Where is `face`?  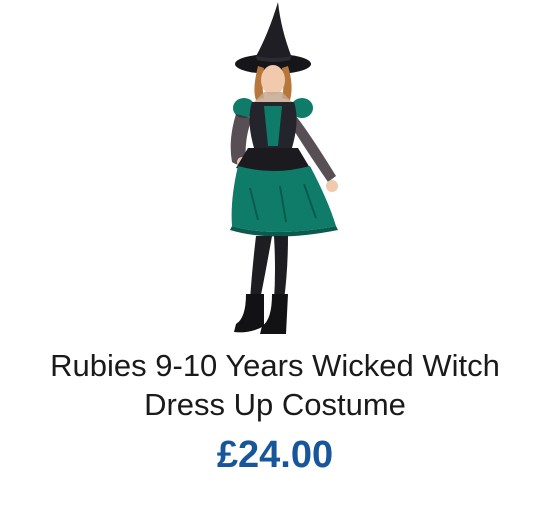 face is located at coordinates (273, 80).